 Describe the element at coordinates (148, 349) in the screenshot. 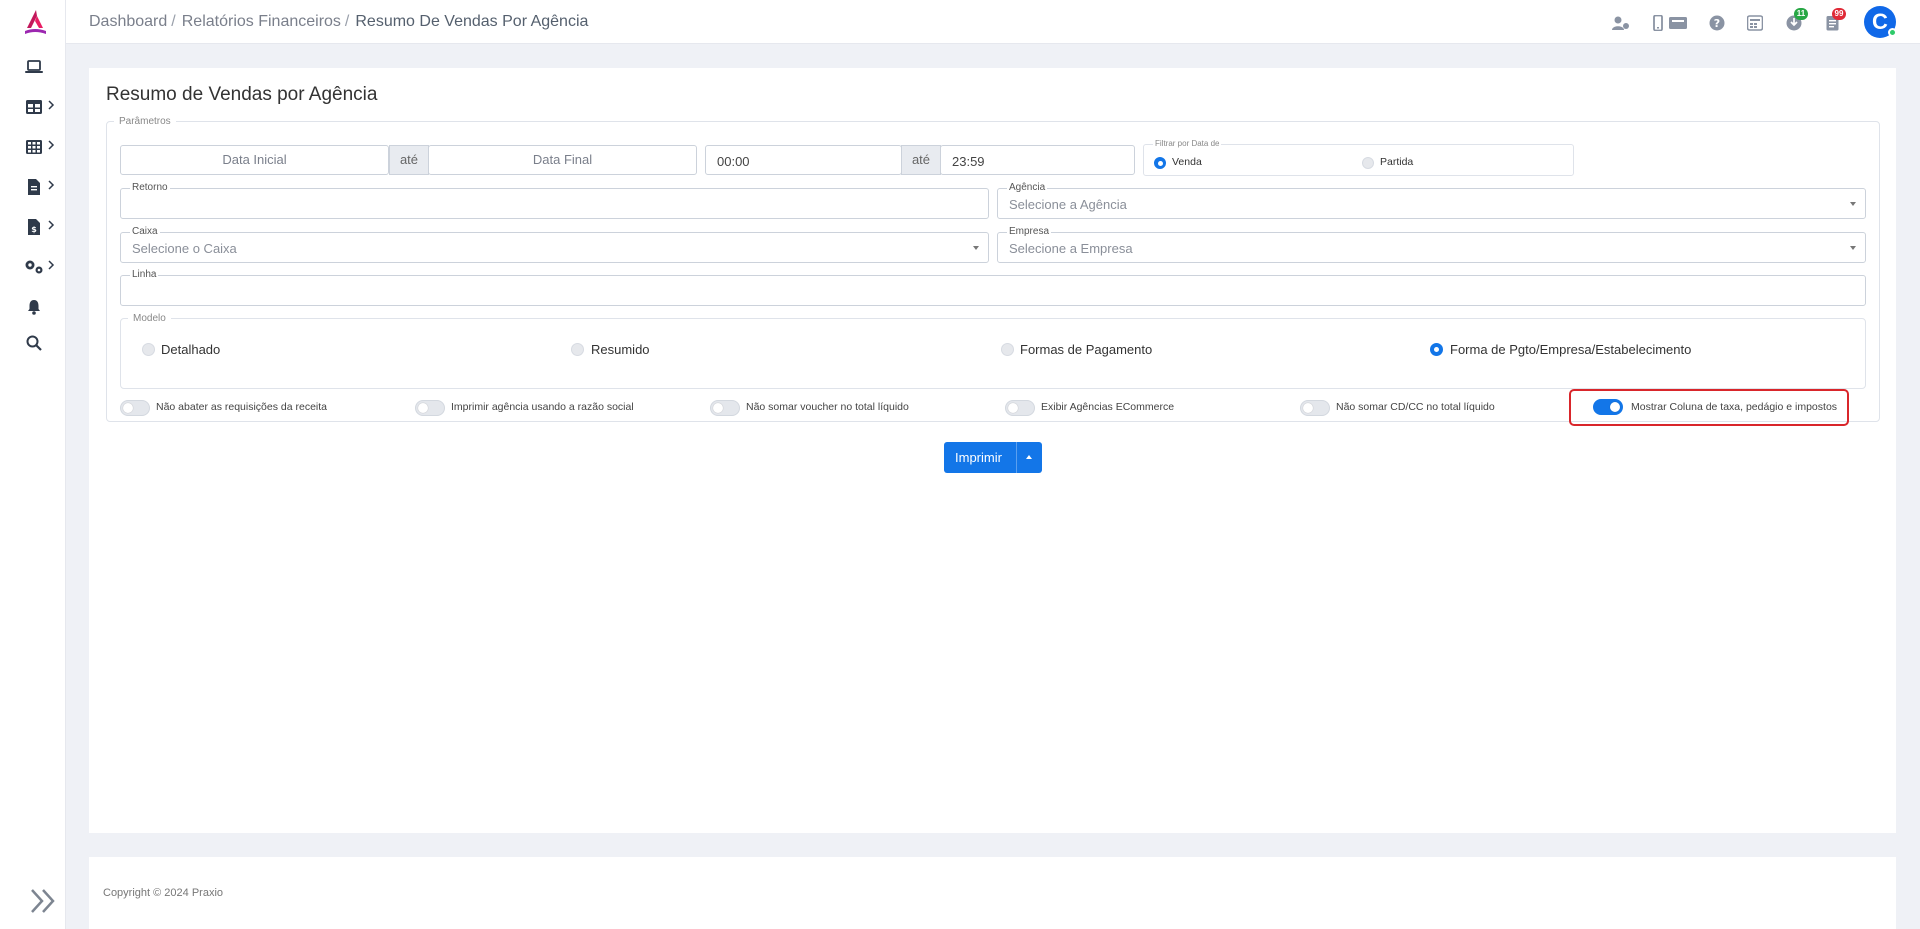

I see `modelo-detalhado-radio` at that location.